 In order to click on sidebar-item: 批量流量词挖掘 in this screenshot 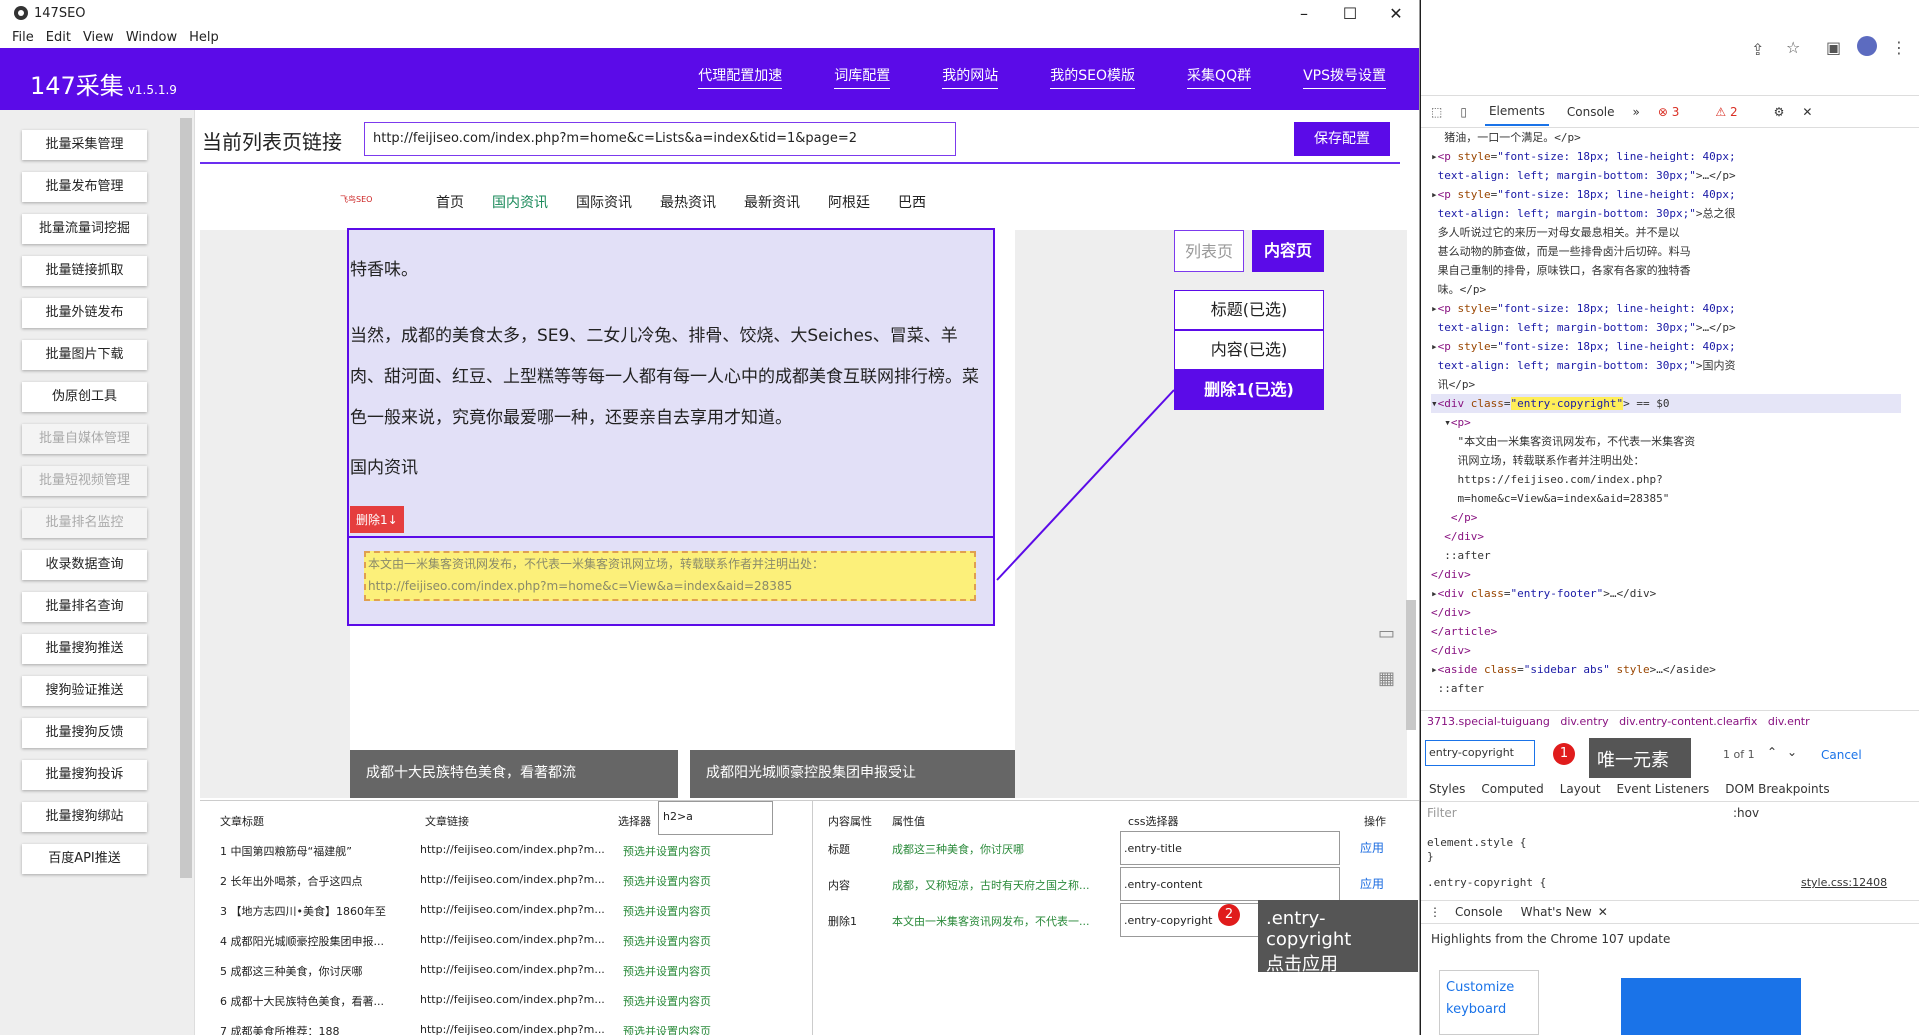, I will do `click(84, 229)`.